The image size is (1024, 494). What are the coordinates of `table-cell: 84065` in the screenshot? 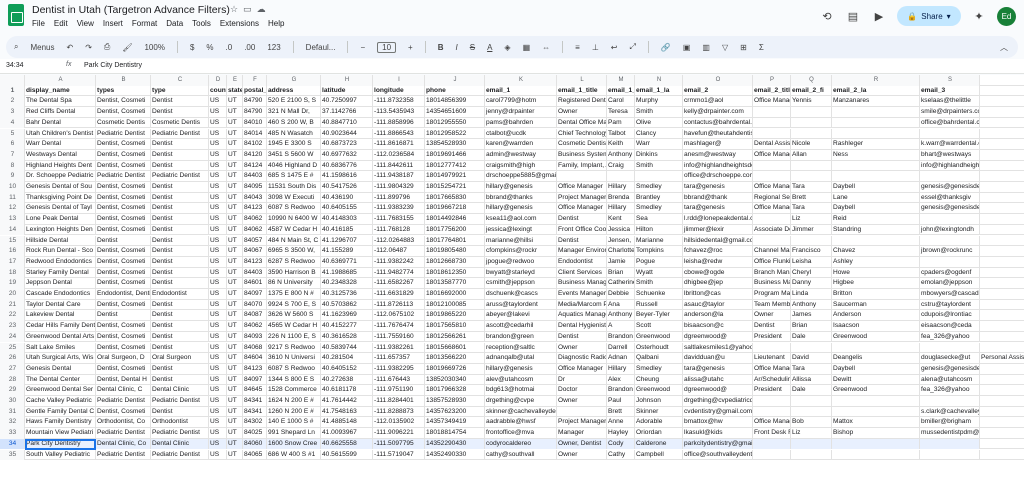 It's located at (255, 455).